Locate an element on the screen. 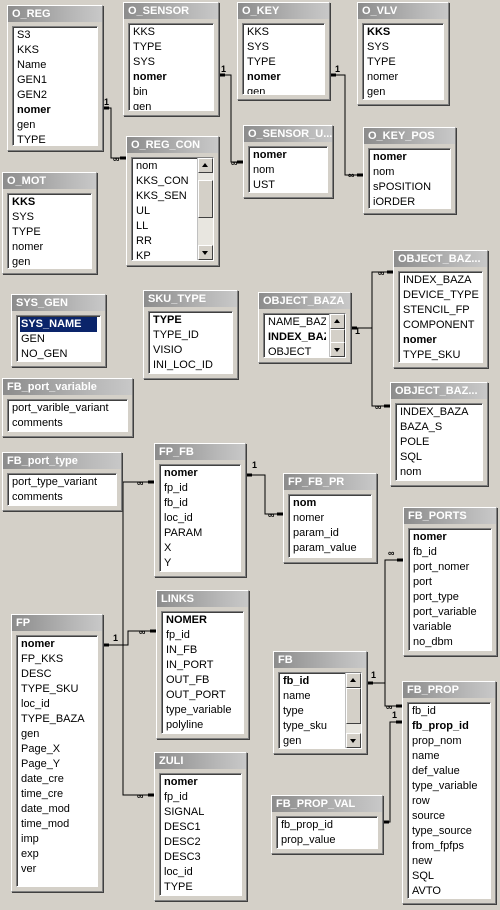  table-object-baz-2: OBJECT_BAZ... INDEX_BAZA BAZA_S POLE SQL nom is located at coordinates (439, 434).